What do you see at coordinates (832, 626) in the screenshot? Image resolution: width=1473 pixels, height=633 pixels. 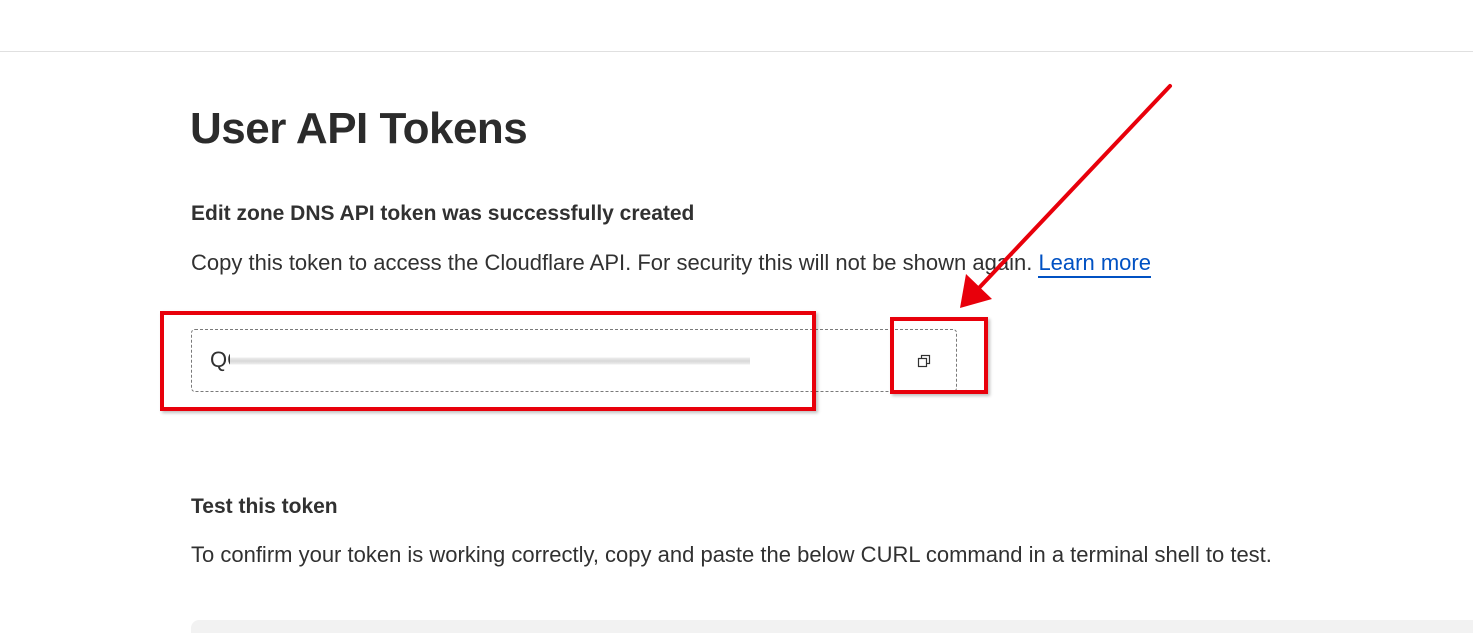 I see `curl-command-block` at bounding box center [832, 626].